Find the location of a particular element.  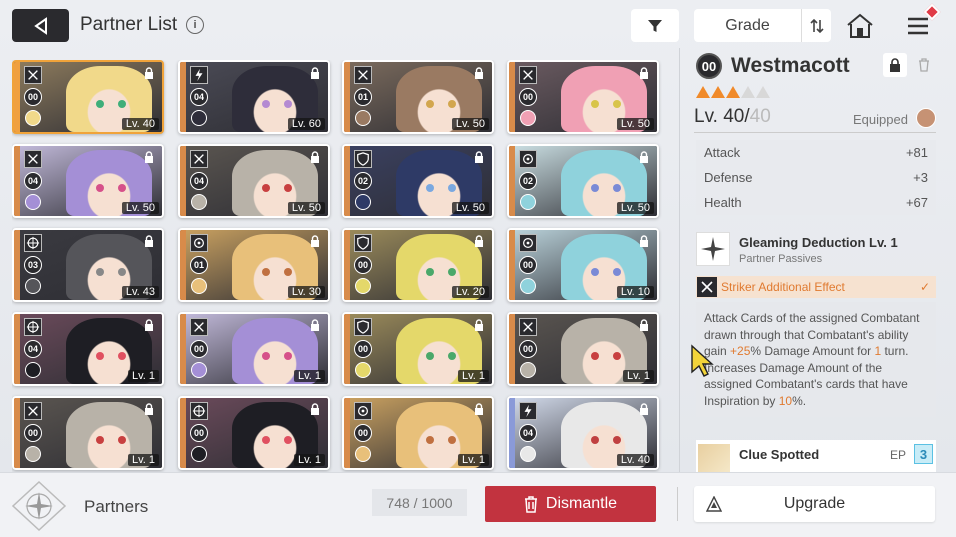

clue-spotted-skill: Clue Spotted EP 3 is located at coordinates (816, 456).